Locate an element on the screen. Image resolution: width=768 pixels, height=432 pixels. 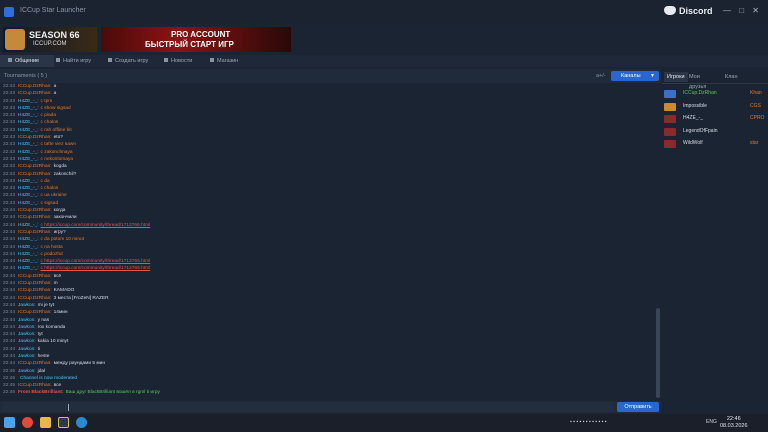
telegram-icon is located at coordinates (81, 422).